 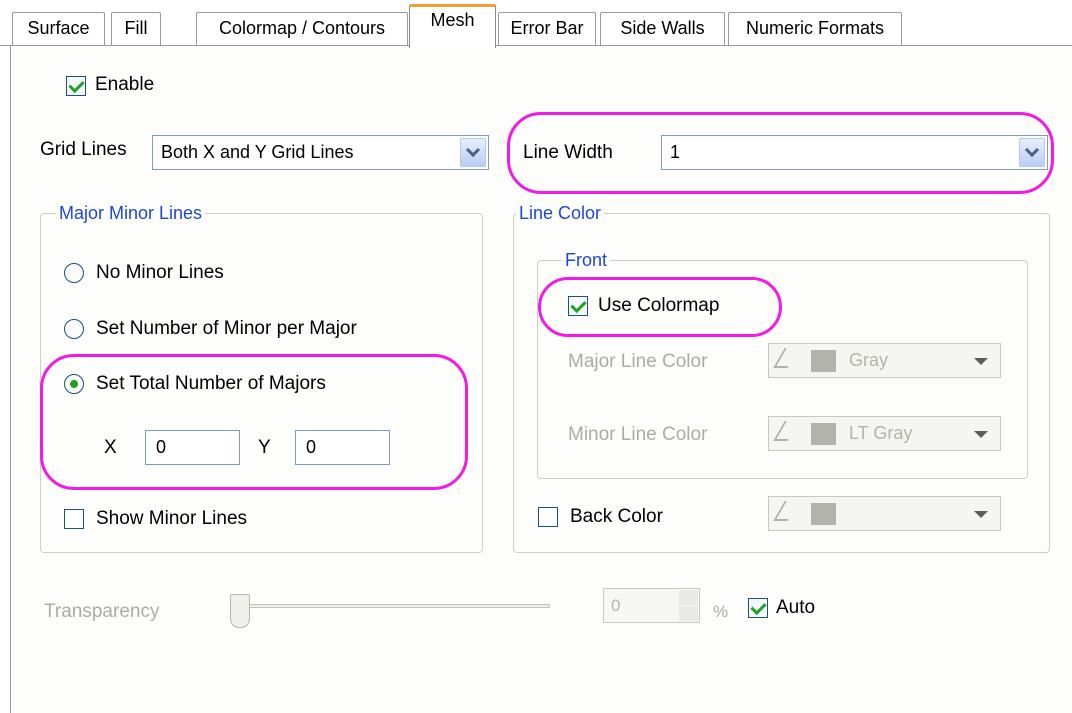 I want to click on percent-unit-label: %, so click(x=721, y=611).